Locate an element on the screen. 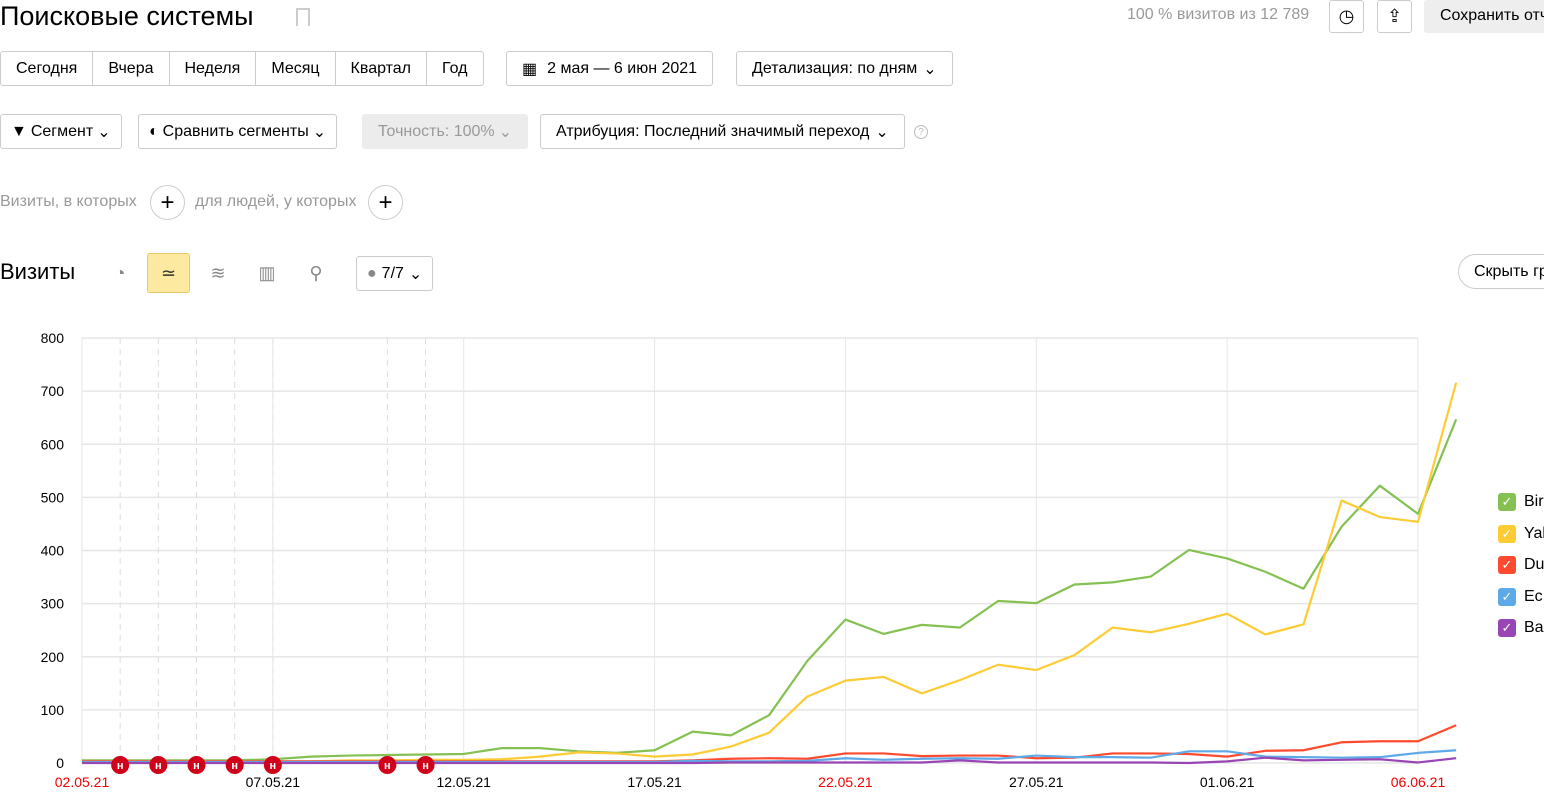  area-chart-view-button: ≋ is located at coordinates (218, 273).